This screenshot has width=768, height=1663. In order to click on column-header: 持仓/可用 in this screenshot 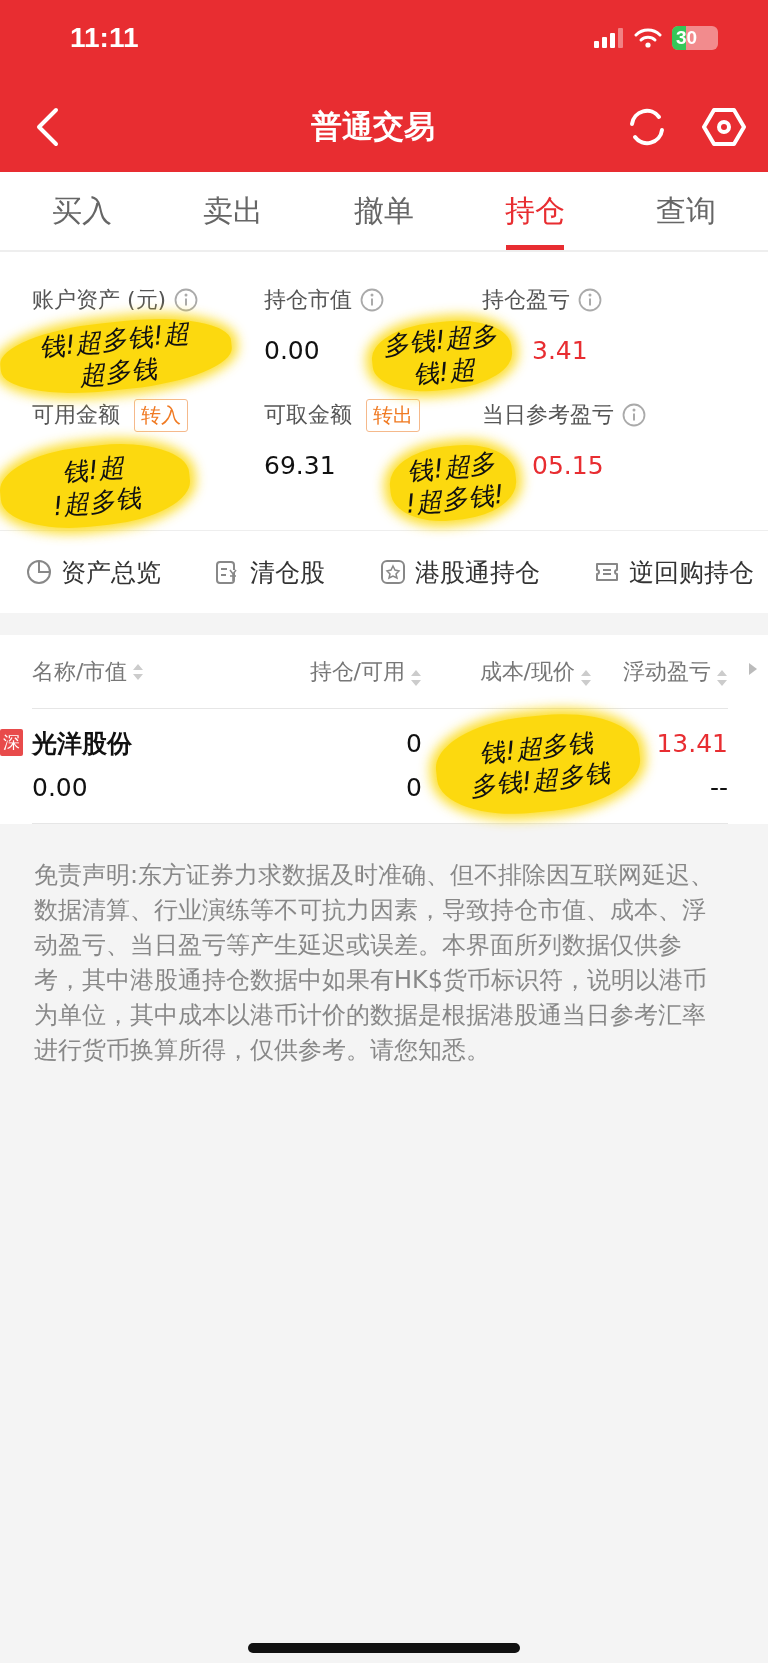, I will do `click(357, 671)`.